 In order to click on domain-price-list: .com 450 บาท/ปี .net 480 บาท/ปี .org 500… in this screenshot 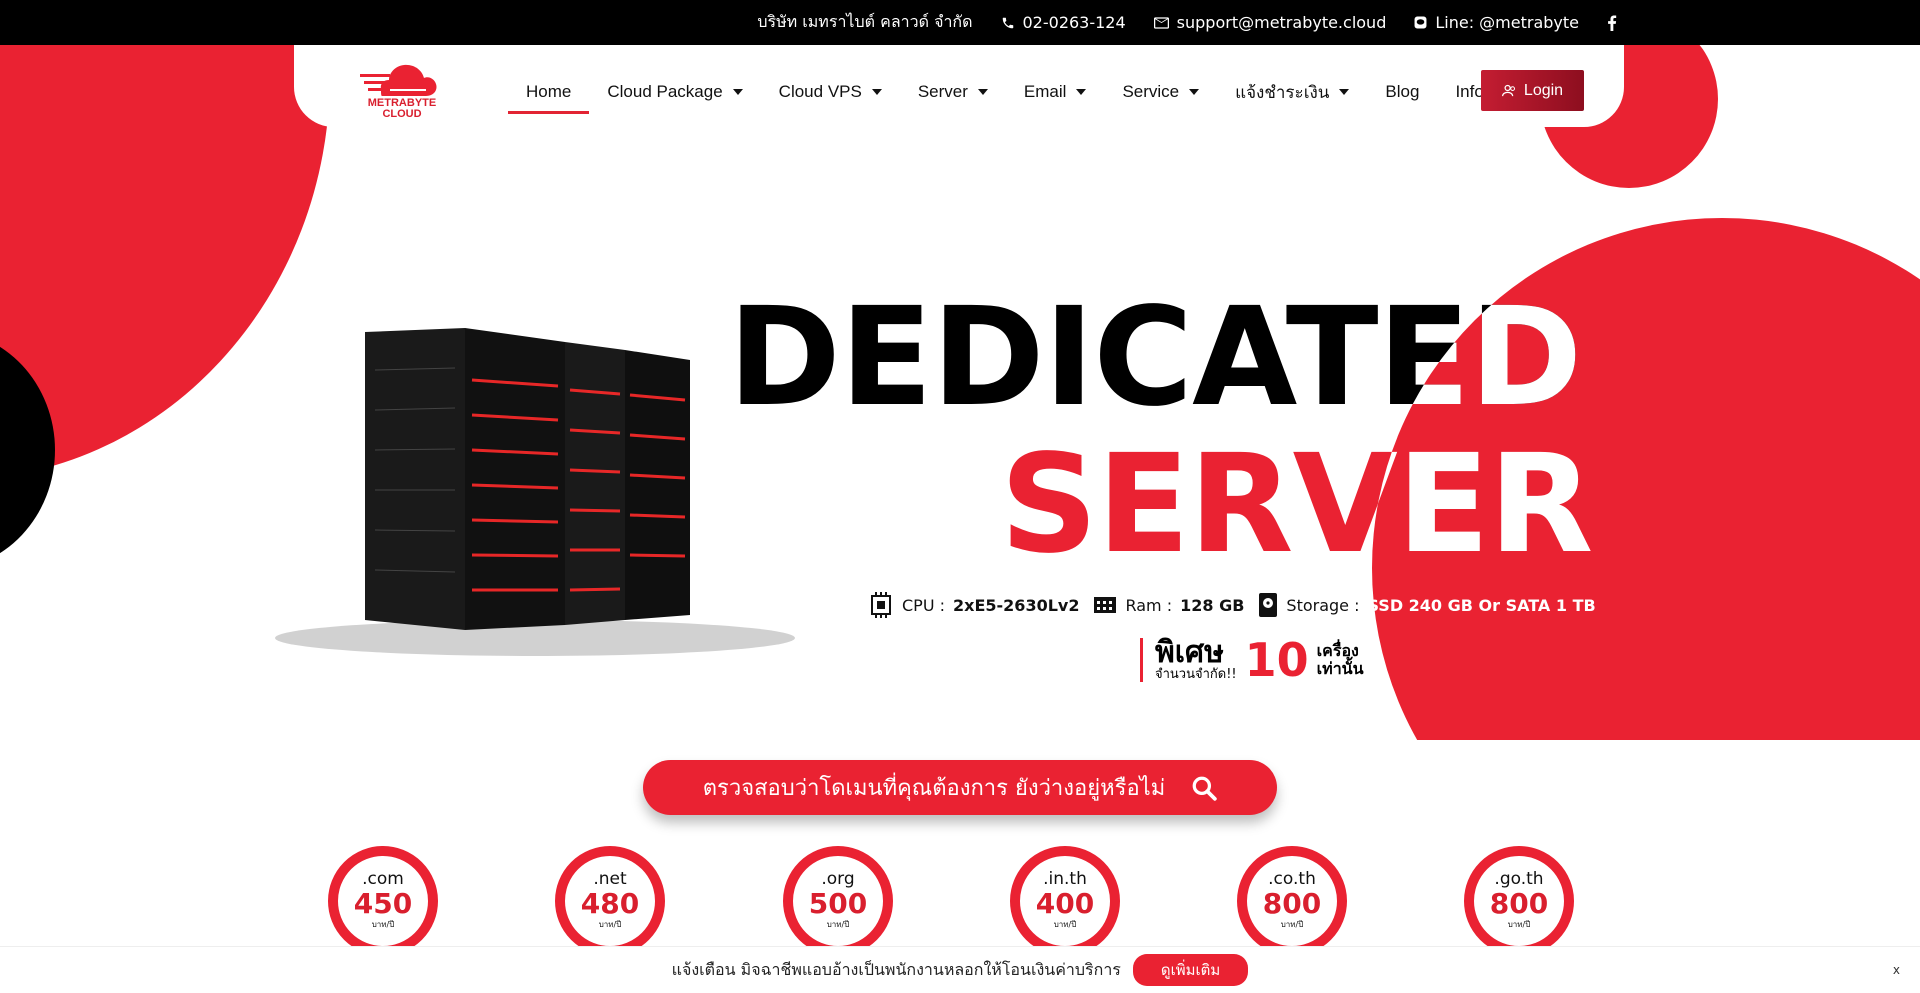, I will do `click(951, 901)`.